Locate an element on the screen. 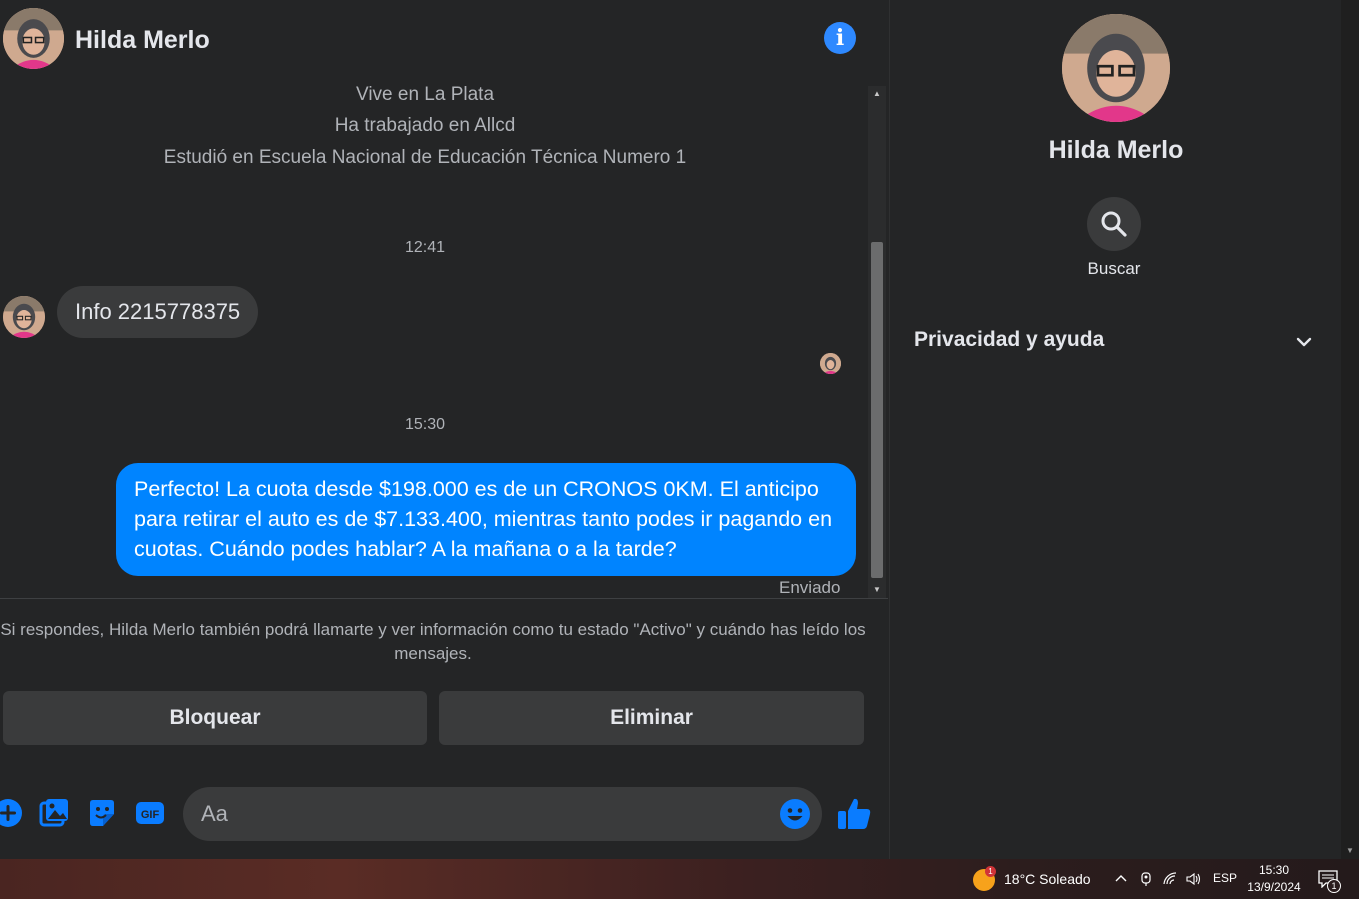  privacy-help-label: Privacidad y ayuda is located at coordinates (1009, 339).